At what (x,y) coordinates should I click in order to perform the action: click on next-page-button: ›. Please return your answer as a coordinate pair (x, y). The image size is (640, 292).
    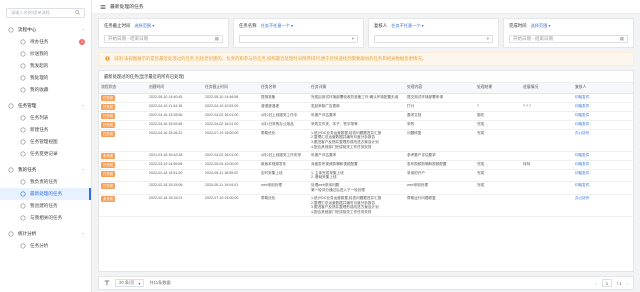
    Looking at the image, I should click on (627, 283).